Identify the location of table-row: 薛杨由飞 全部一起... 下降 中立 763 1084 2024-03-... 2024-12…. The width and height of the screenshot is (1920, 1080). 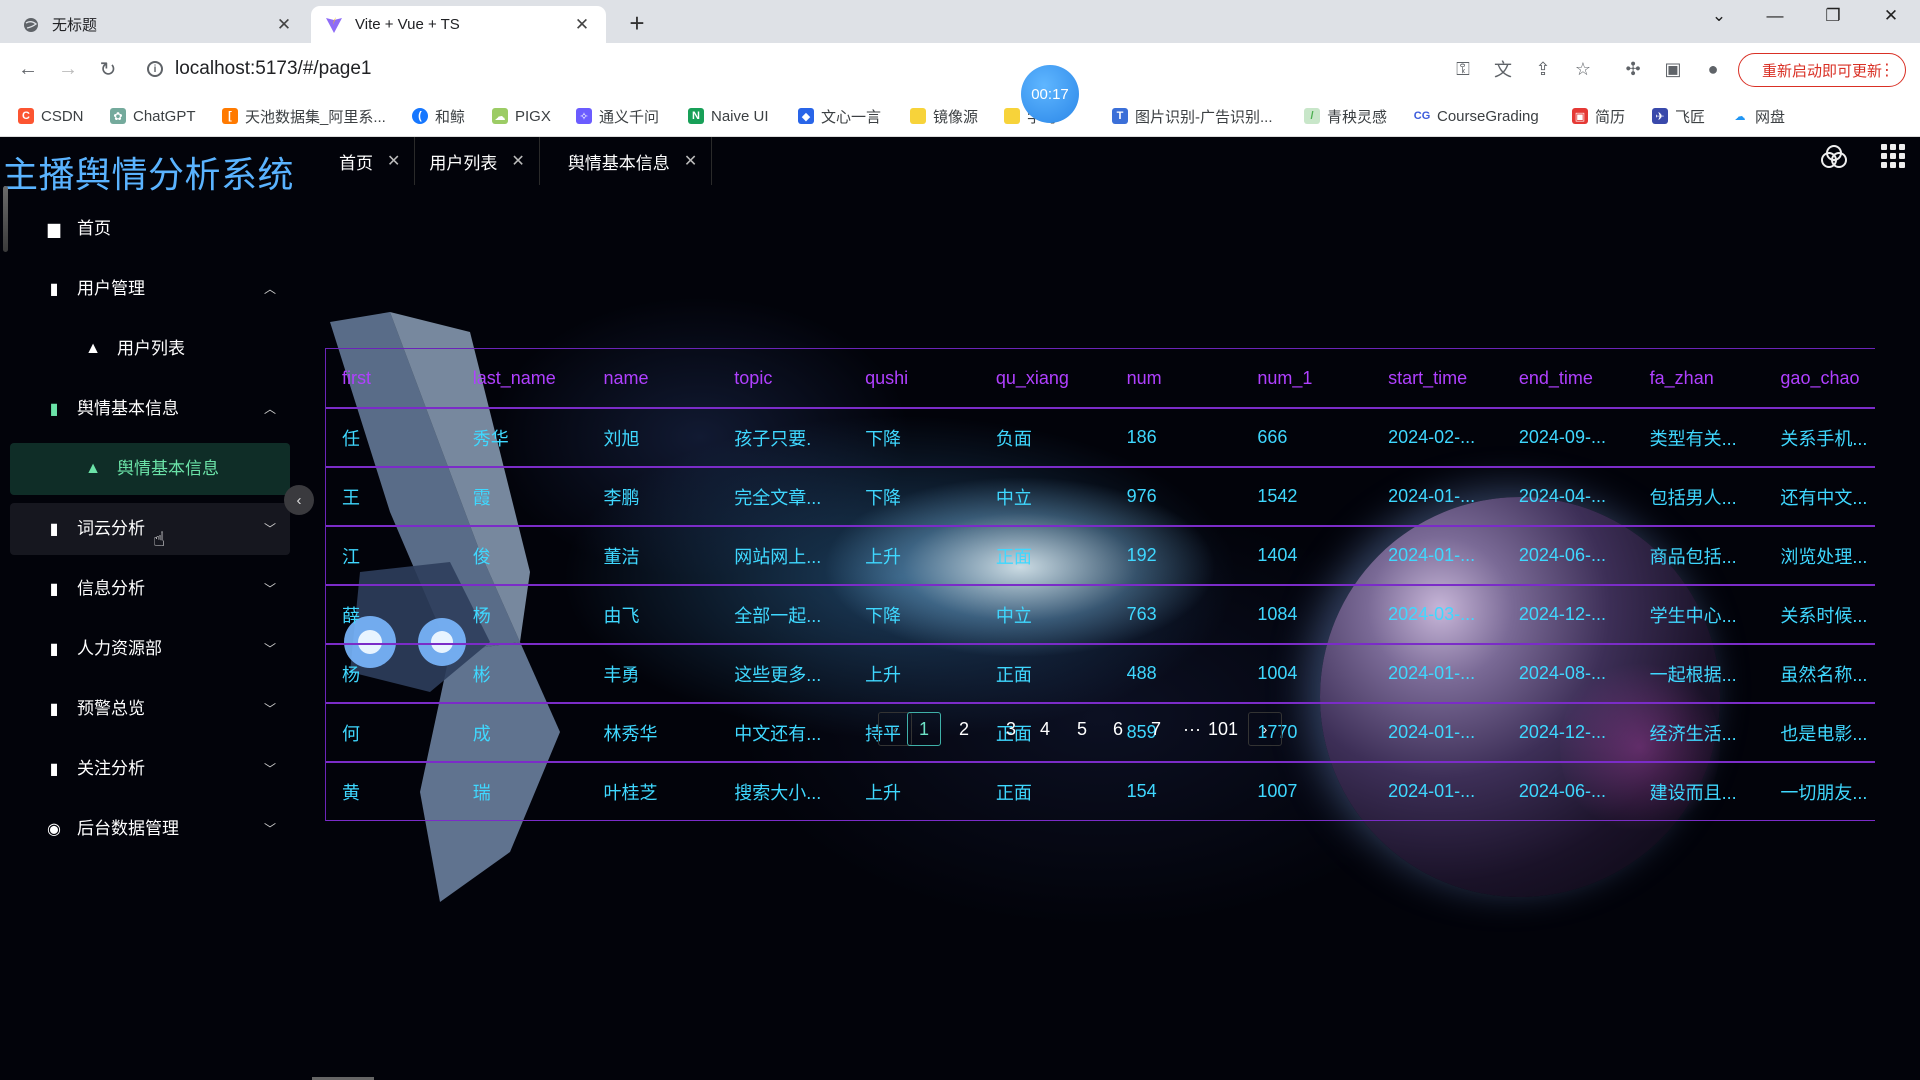
(1100, 615).